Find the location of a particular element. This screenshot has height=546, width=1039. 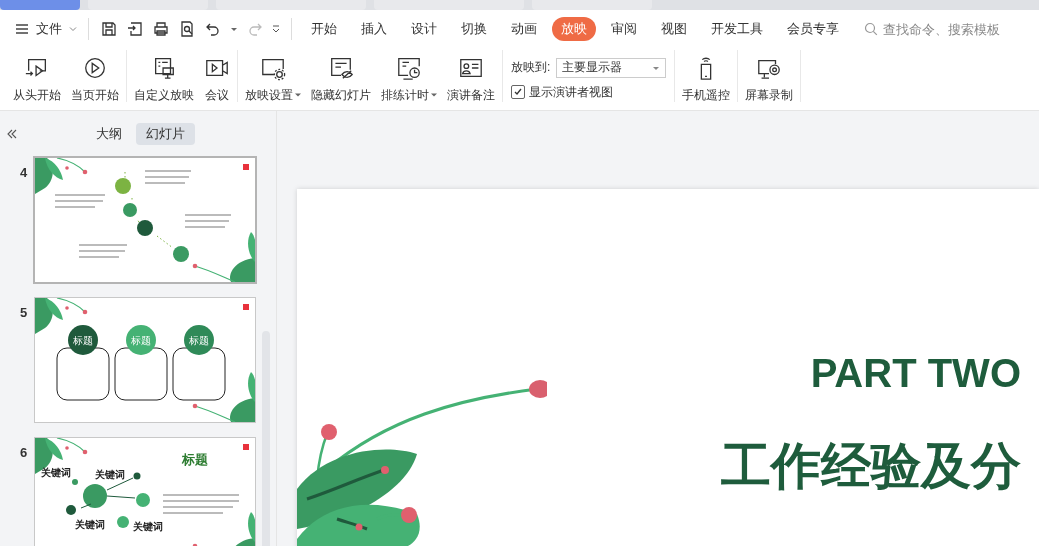

slide-thumbnail: 标题 标题 标题 is located at coordinates (145, 360).